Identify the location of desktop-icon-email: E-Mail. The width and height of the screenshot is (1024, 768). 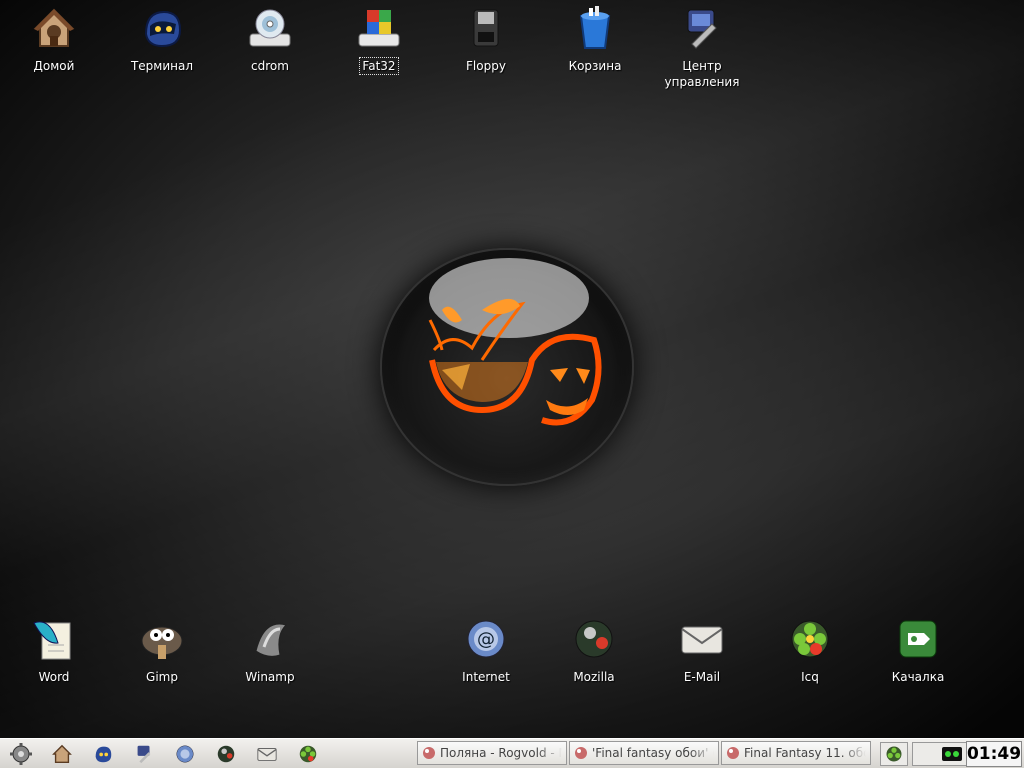
(702, 650).